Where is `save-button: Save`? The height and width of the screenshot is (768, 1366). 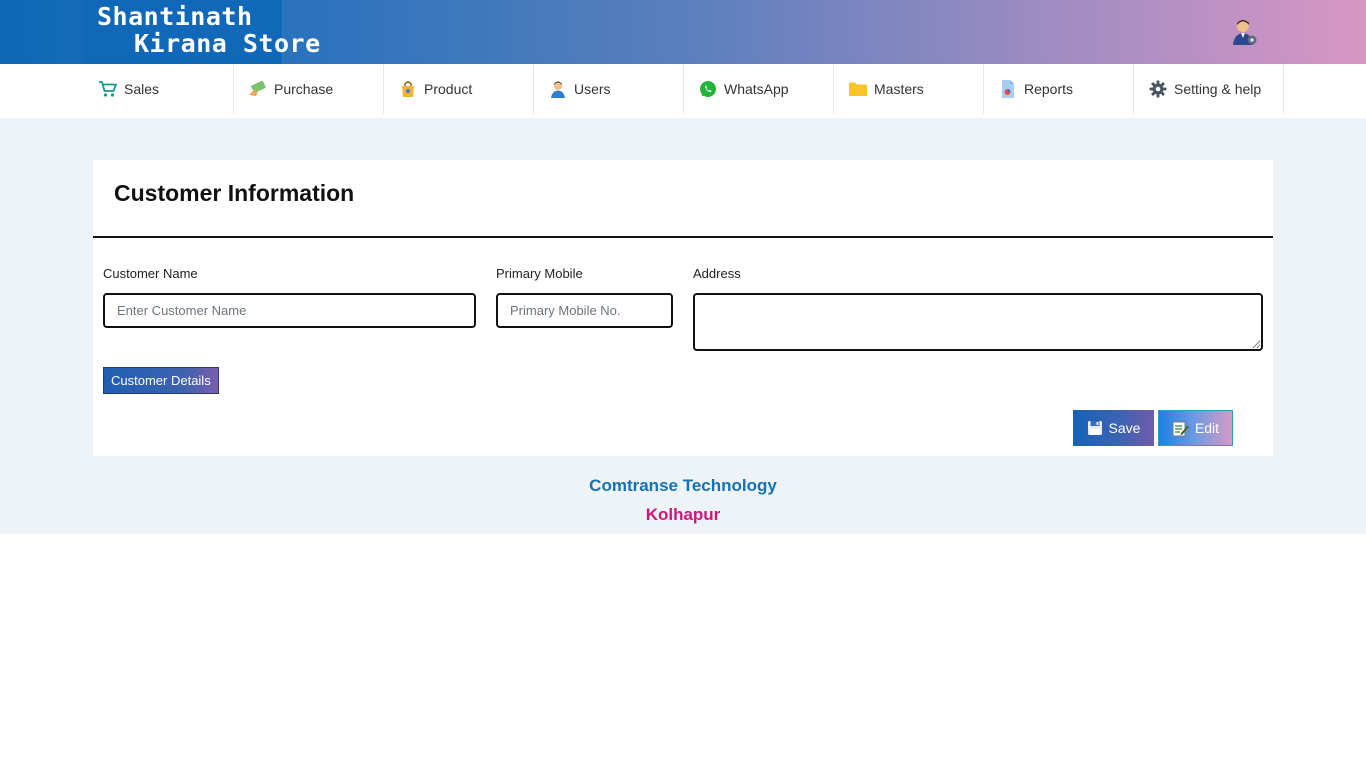 save-button: Save is located at coordinates (1113, 428).